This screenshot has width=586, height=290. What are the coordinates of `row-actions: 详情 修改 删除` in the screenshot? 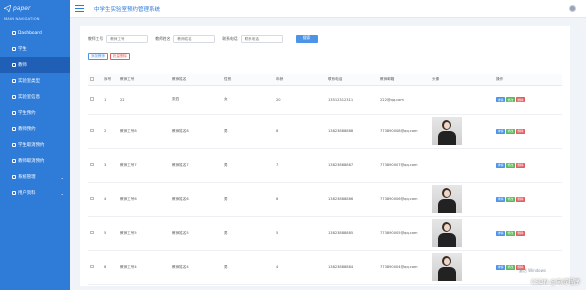 It's located at (529, 199).